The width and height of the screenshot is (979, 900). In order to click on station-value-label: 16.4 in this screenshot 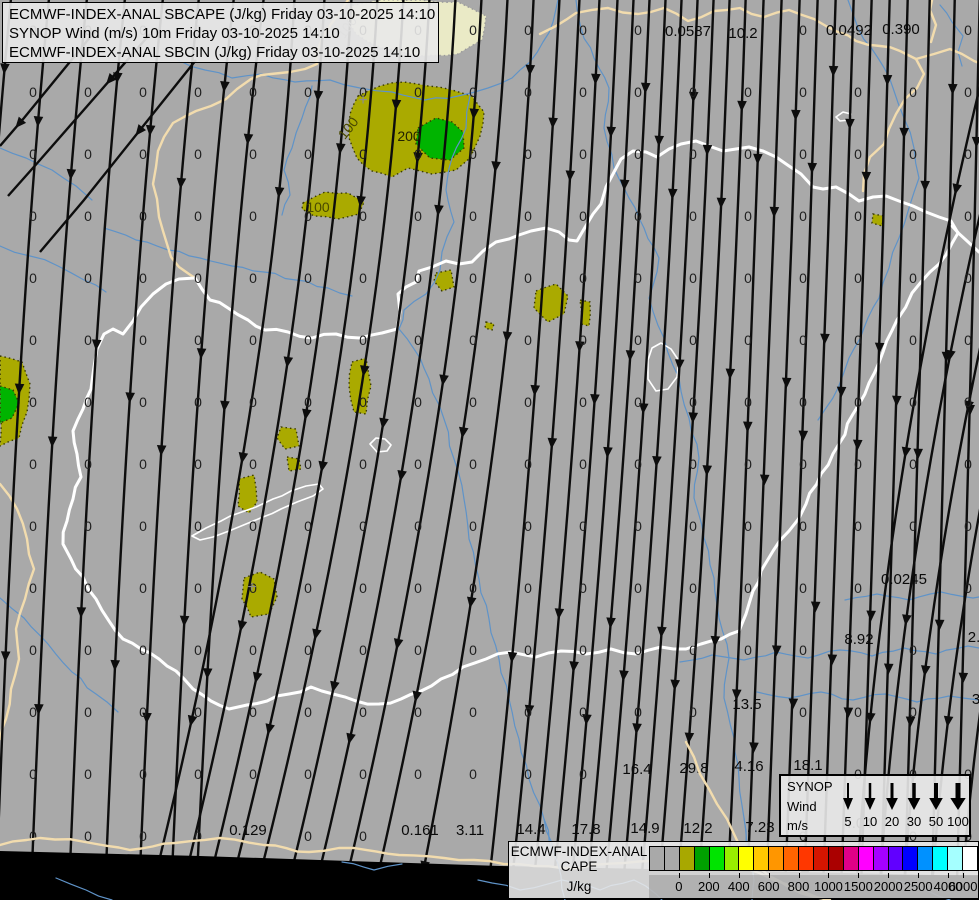, I will do `click(636, 769)`.